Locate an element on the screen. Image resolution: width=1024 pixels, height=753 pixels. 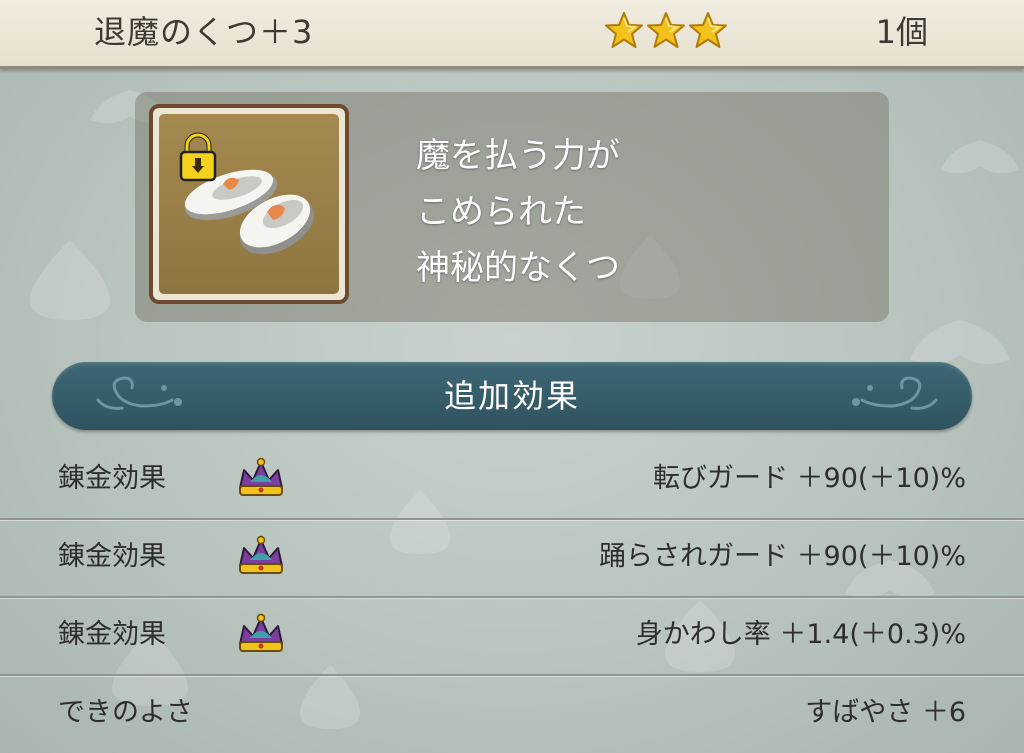
item-header-bar: 退魔のくつ＋3 1個 is located at coordinates (512, 34).